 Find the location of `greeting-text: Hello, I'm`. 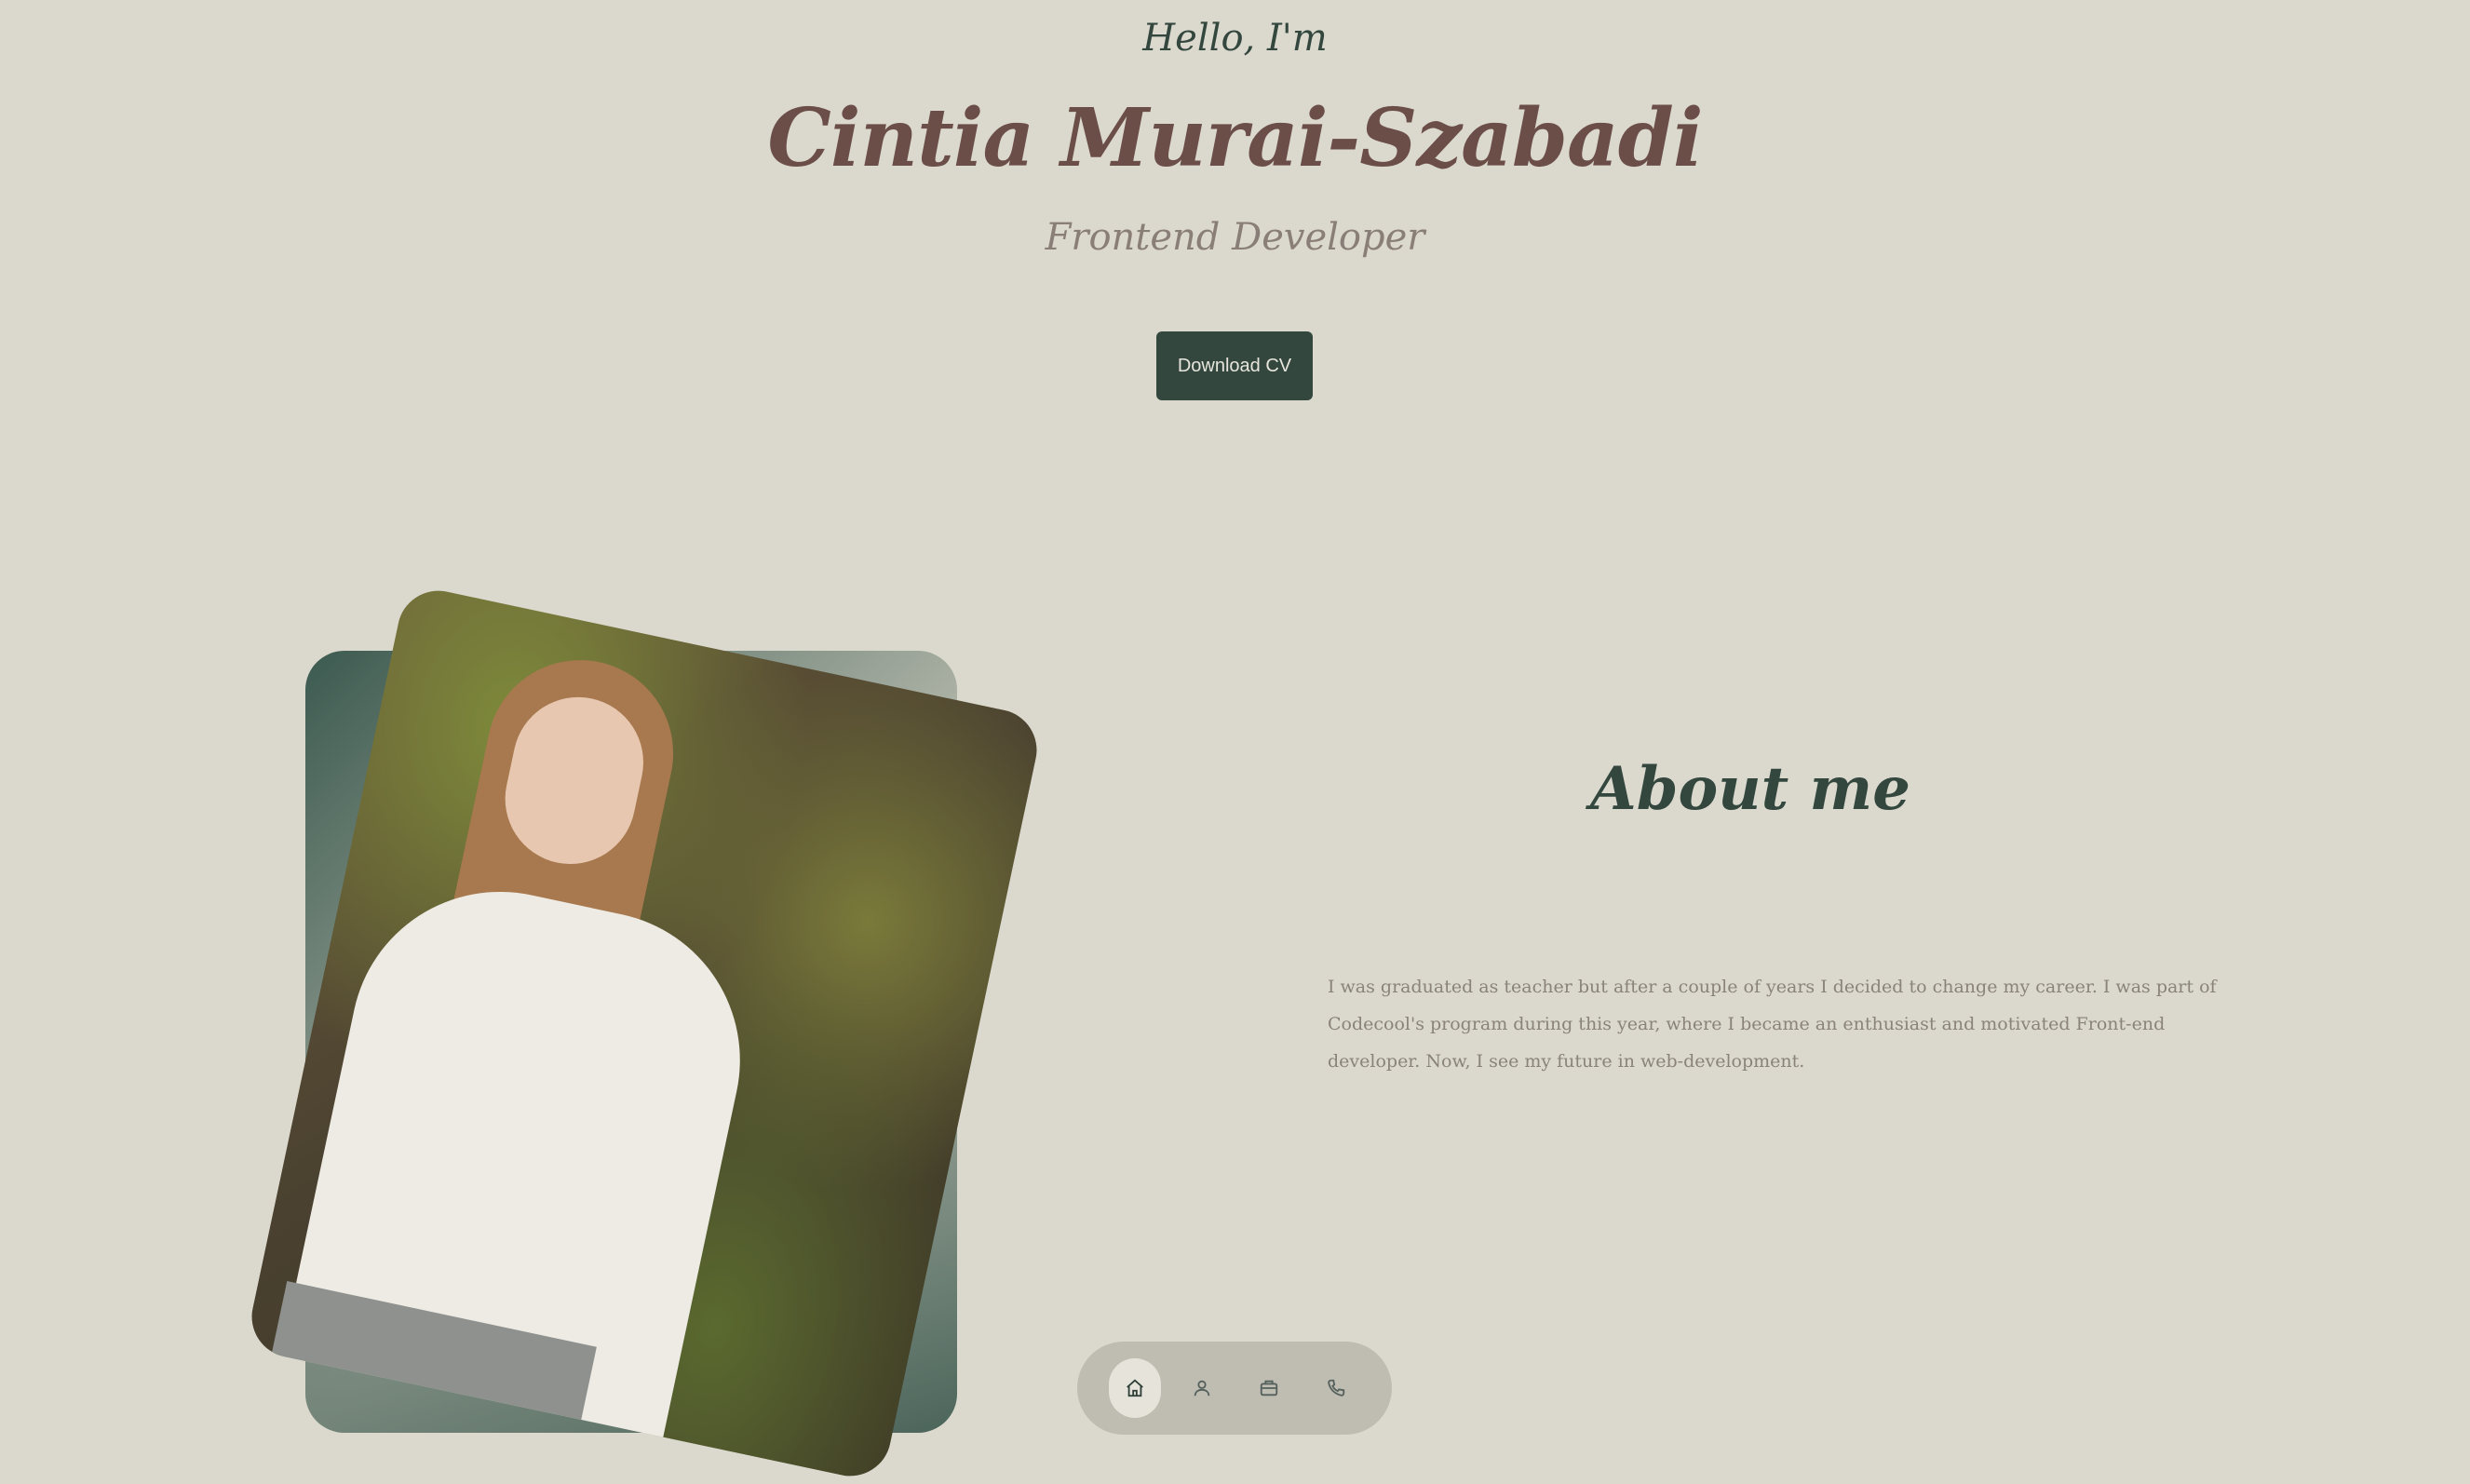

greeting-text: Hello, I'm is located at coordinates (1235, 38).